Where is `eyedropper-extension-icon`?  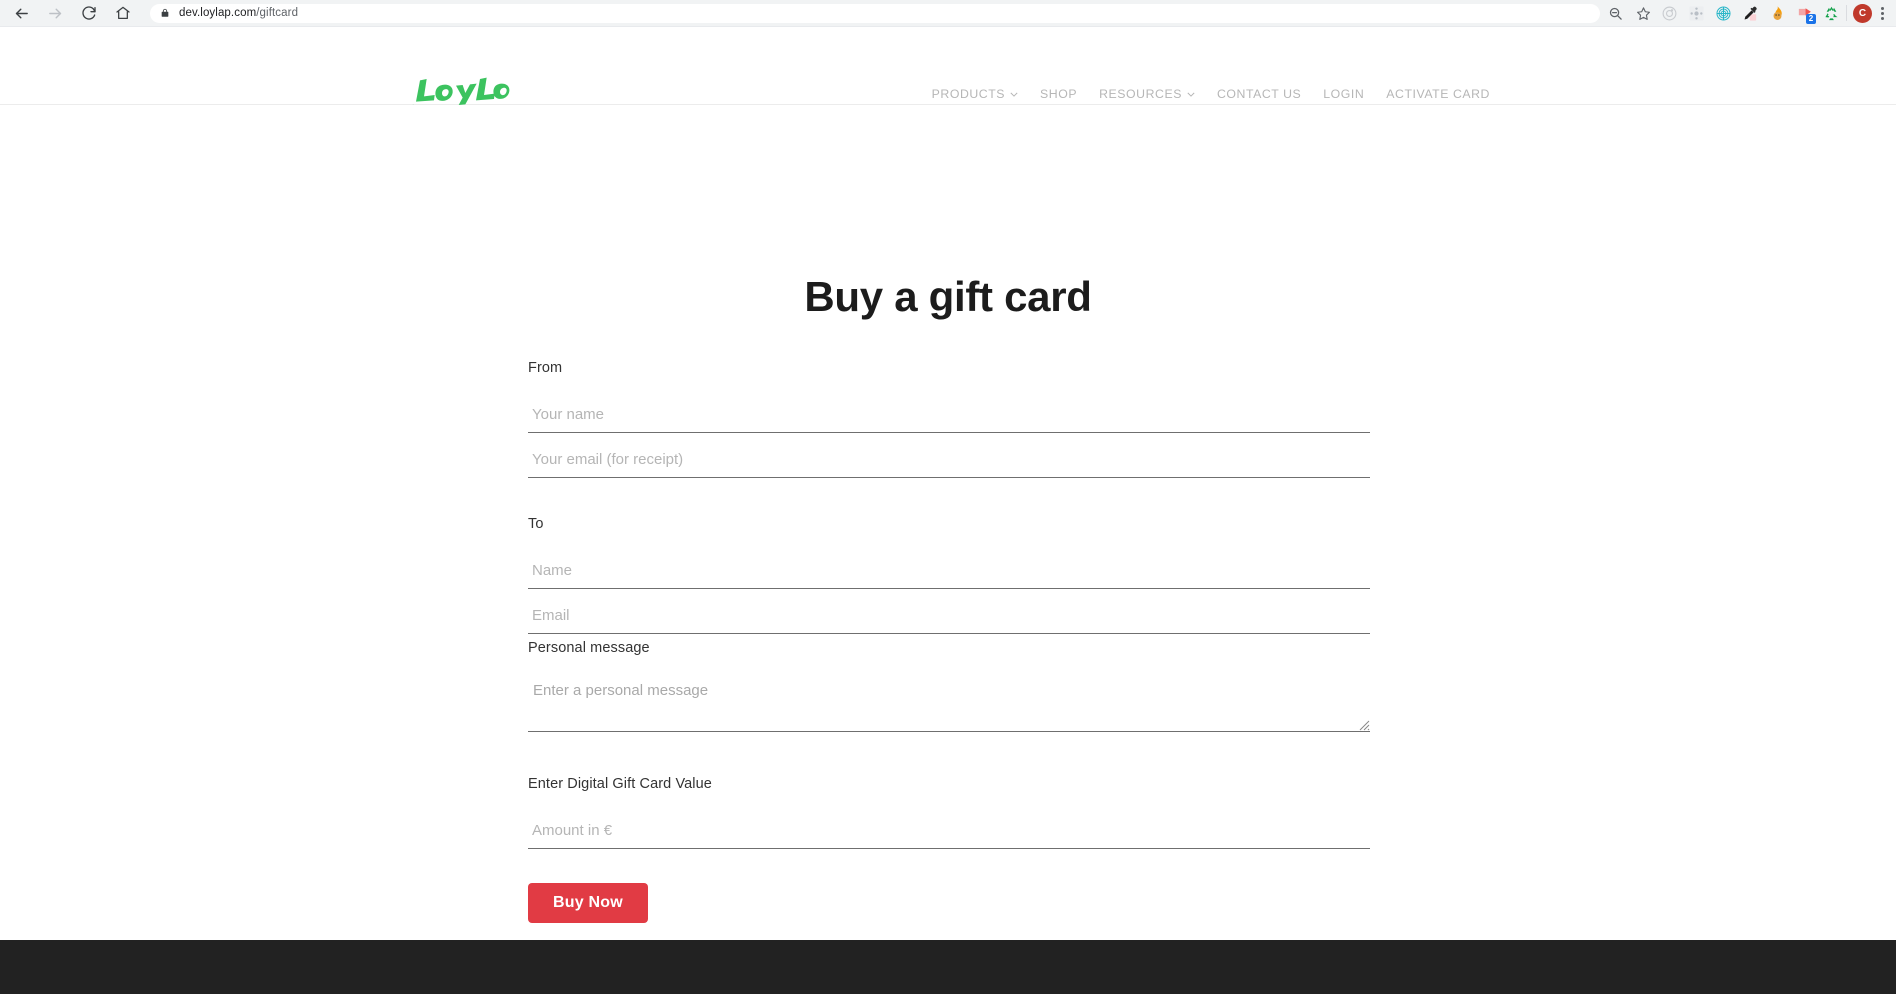
eyedropper-extension-icon is located at coordinates (1750, 13).